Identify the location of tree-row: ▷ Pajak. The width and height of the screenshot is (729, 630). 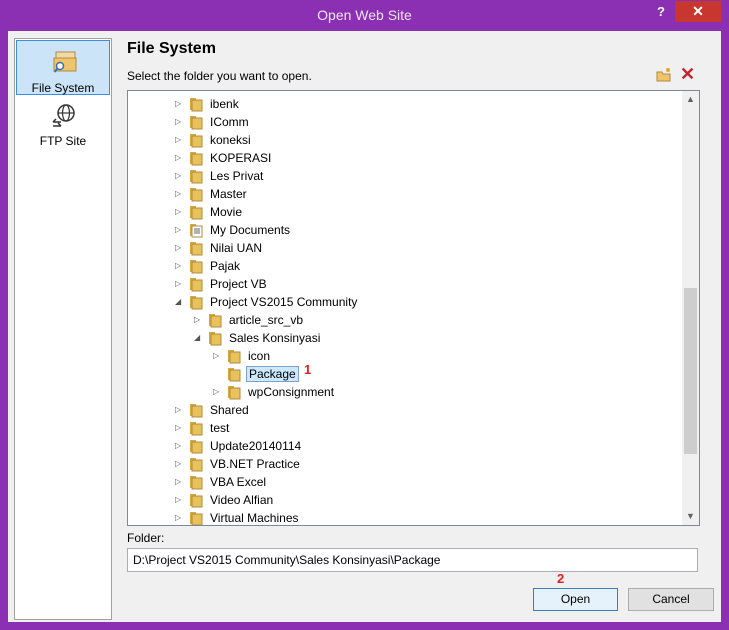
(375, 266).